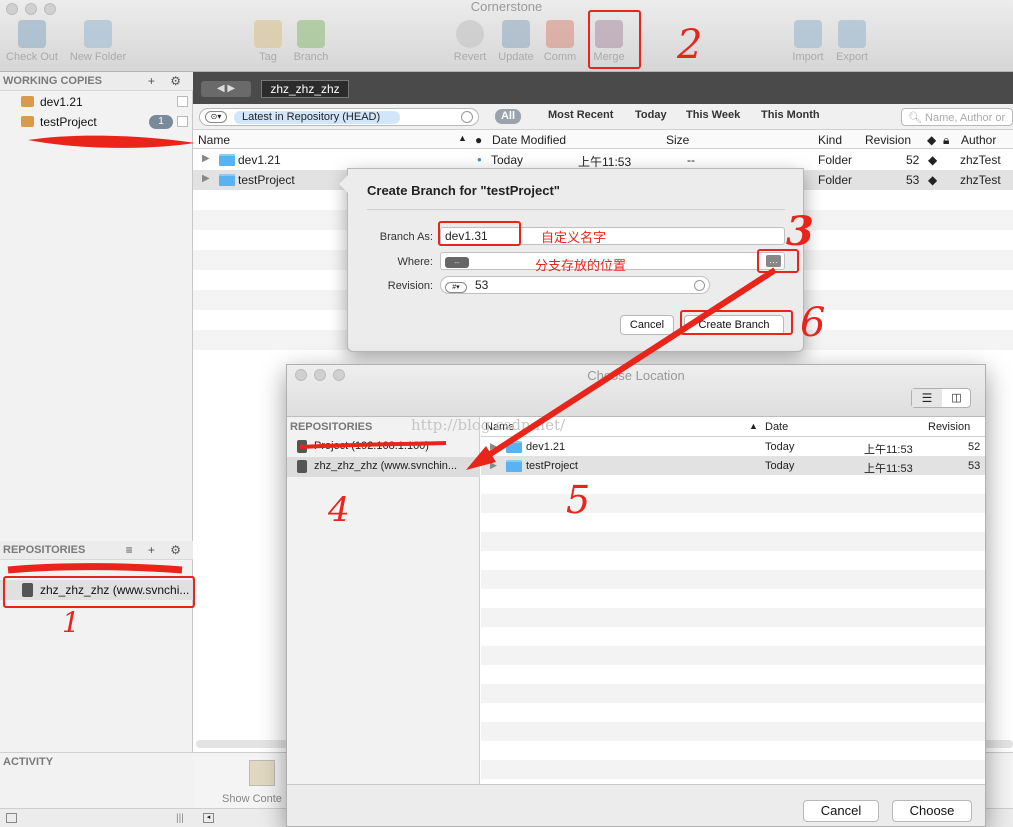 The width and height of the screenshot is (1013, 827). I want to click on annotation-arrow, so click(626, 366).